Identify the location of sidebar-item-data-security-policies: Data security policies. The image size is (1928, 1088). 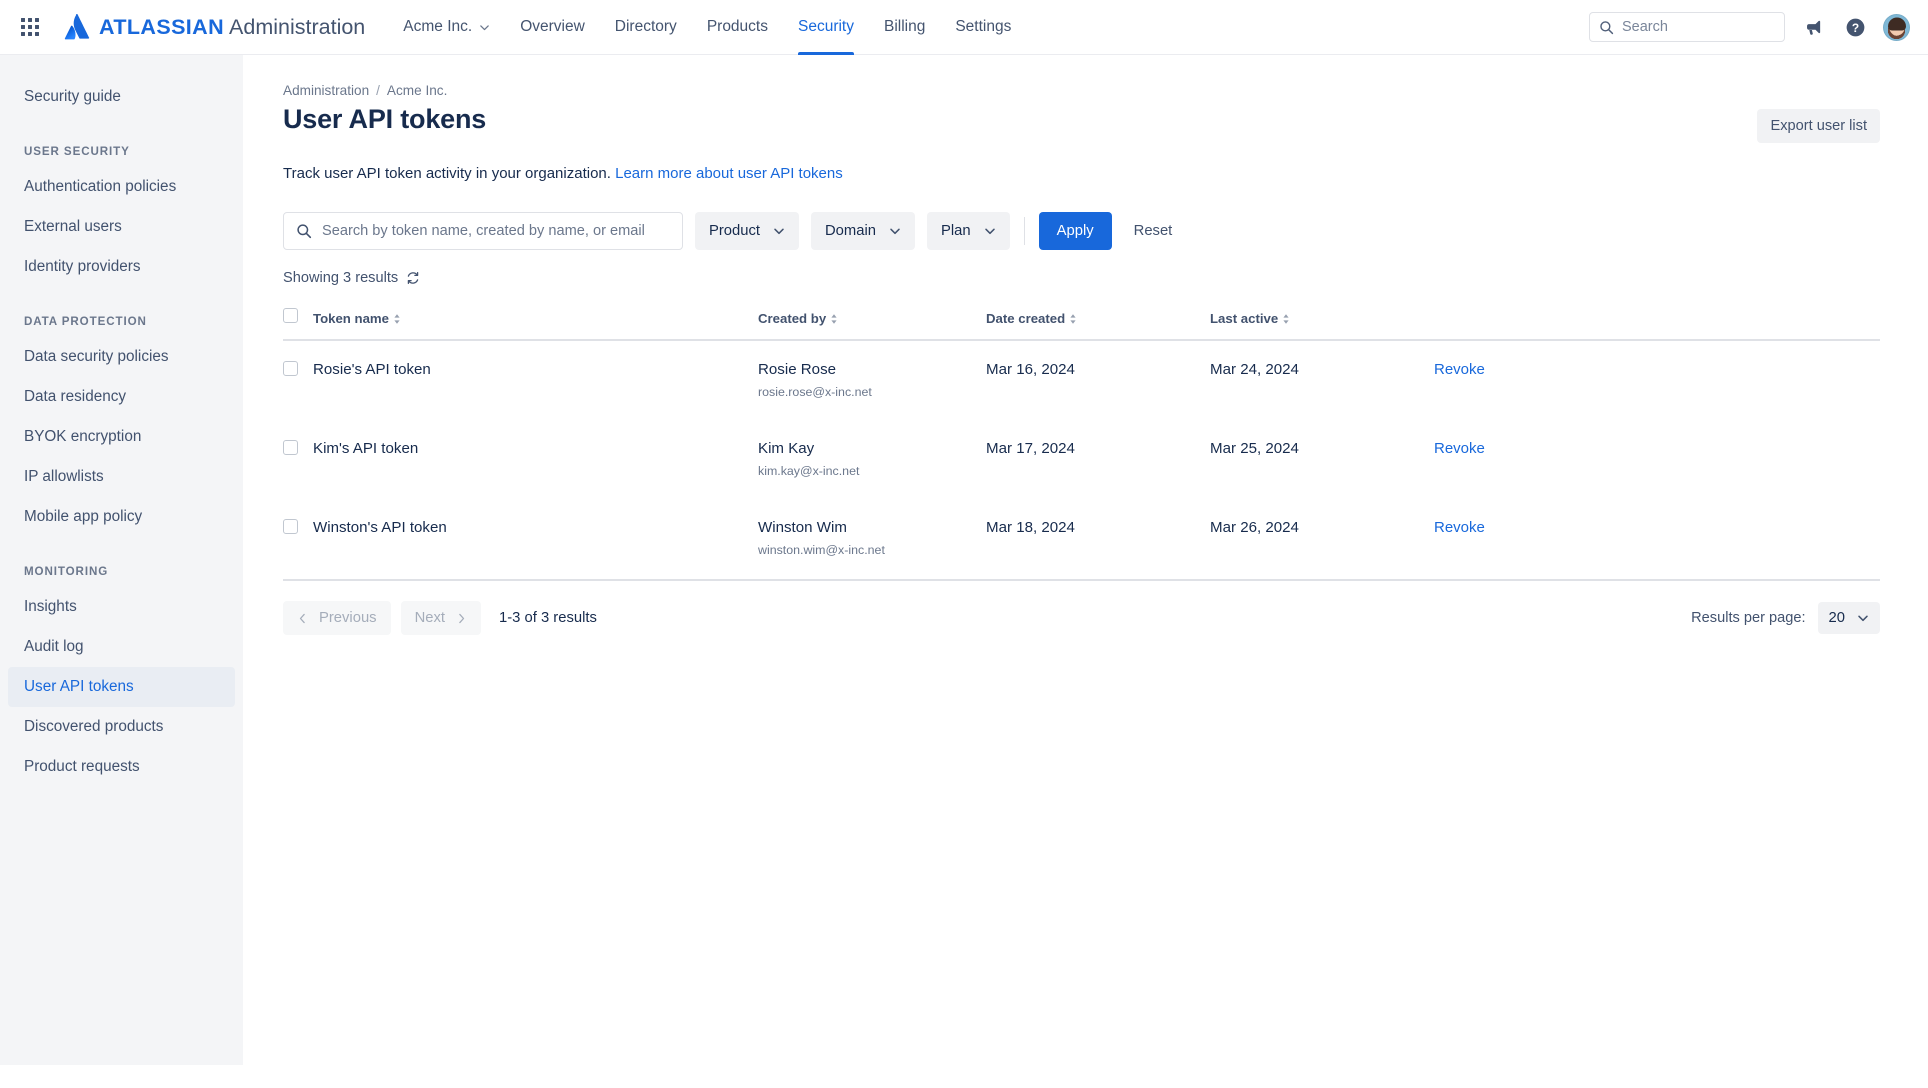
(121, 357).